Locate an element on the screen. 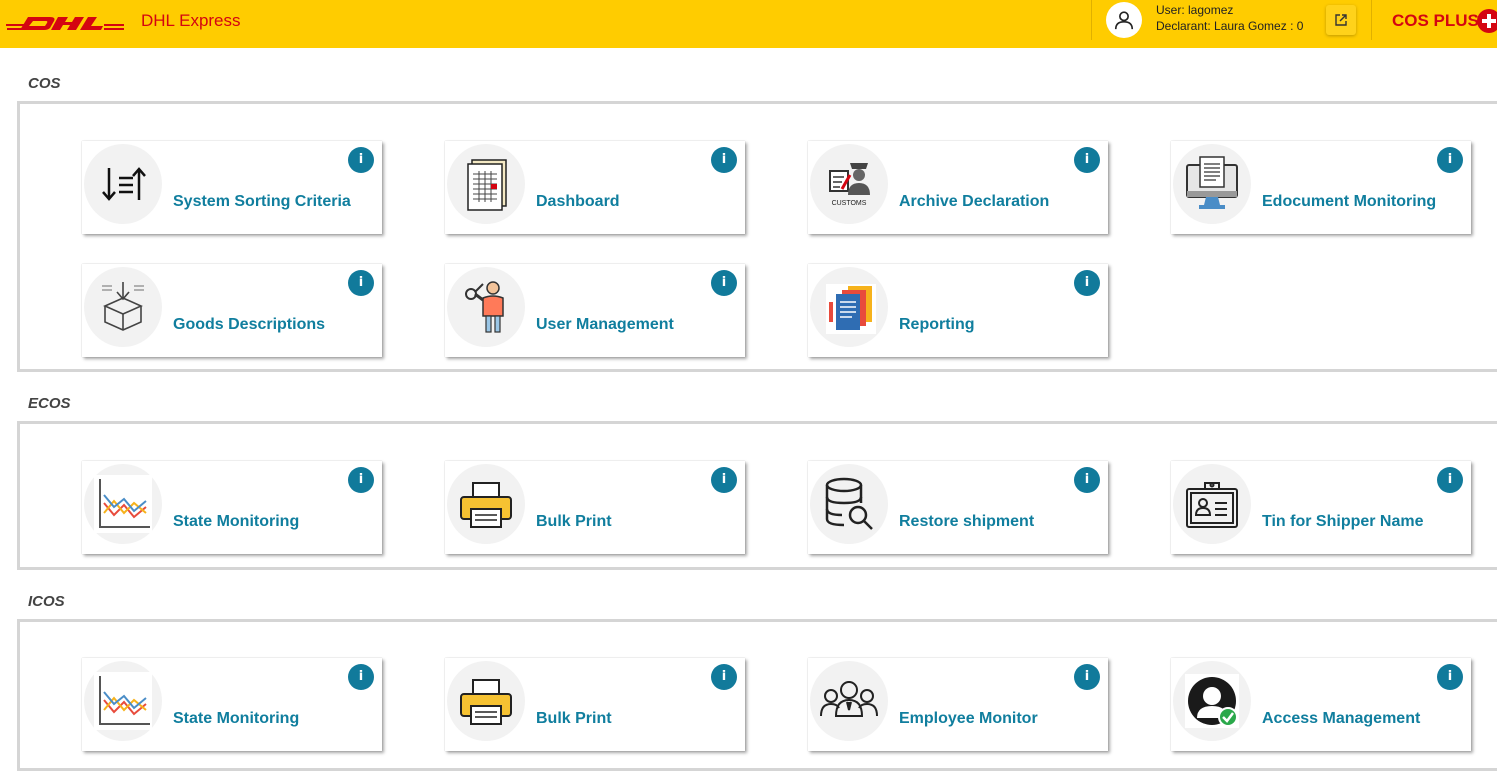 The height and width of the screenshot is (777, 1497). card-dashboard: Dashboard i is located at coordinates (595, 187).